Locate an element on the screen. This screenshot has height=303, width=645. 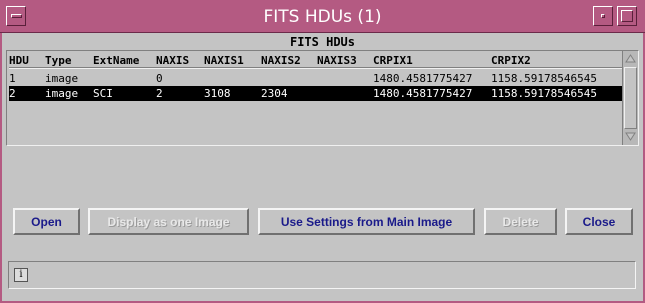
window-title: FITS HDUs (1) is located at coordinates (322, 17).